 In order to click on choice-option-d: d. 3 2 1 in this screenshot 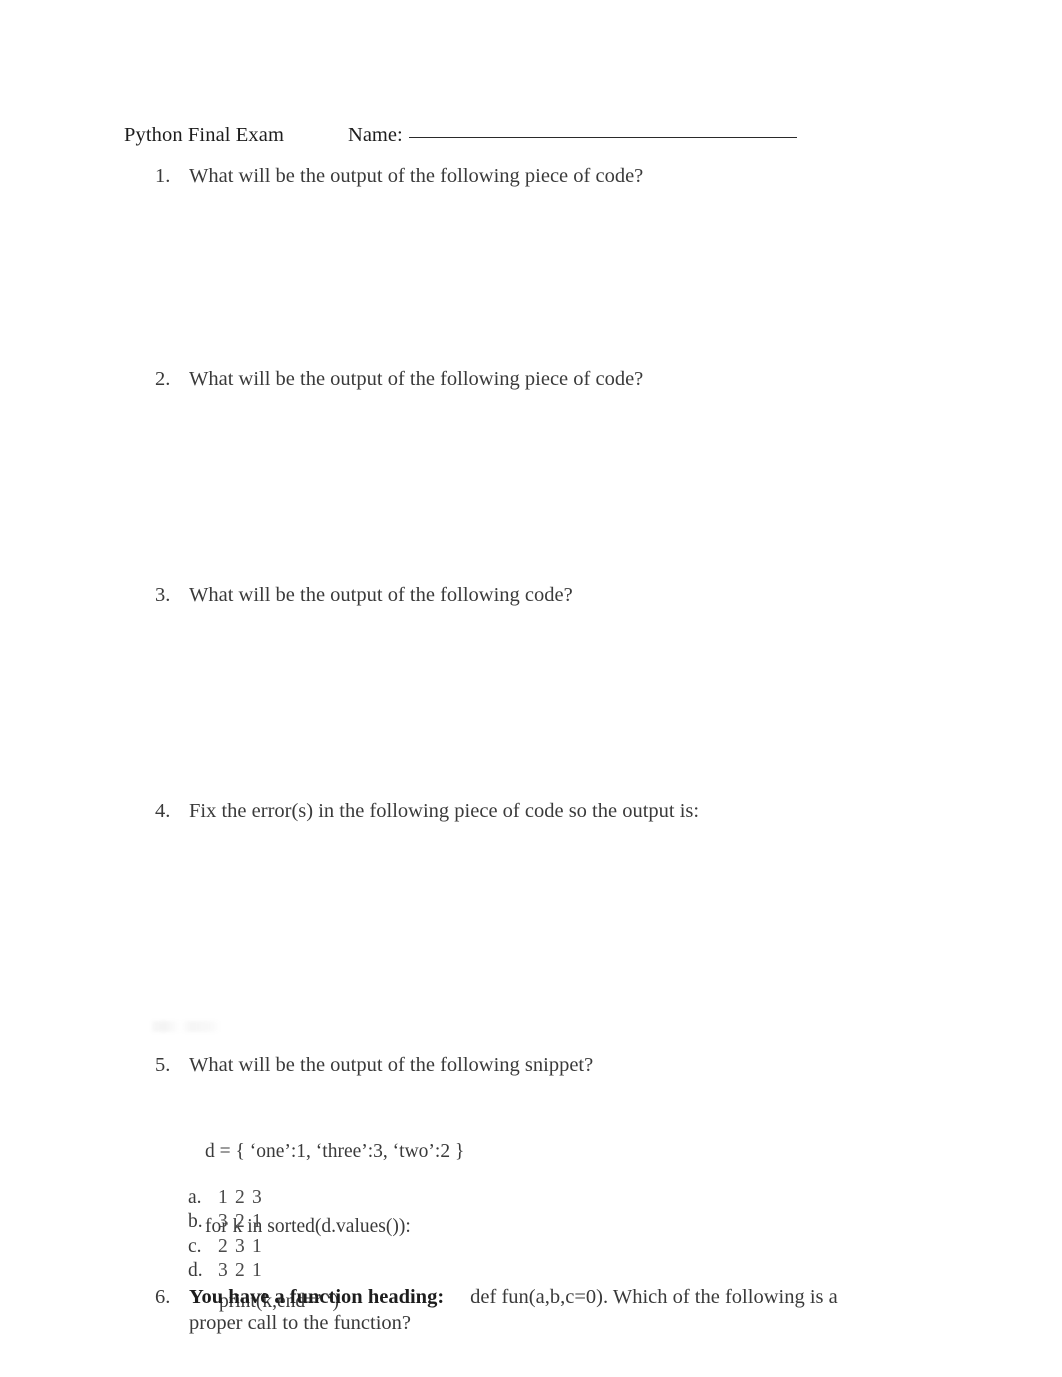, I will do `click(225, 1271)`.